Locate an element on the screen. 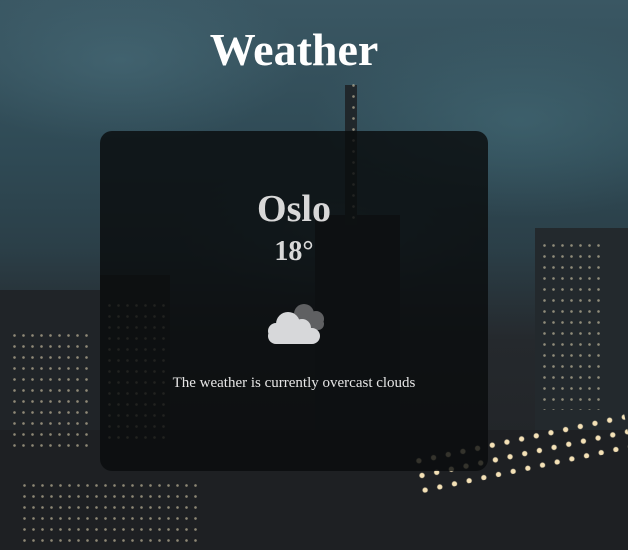  foreground-windows is located at coordinates (110, 515).